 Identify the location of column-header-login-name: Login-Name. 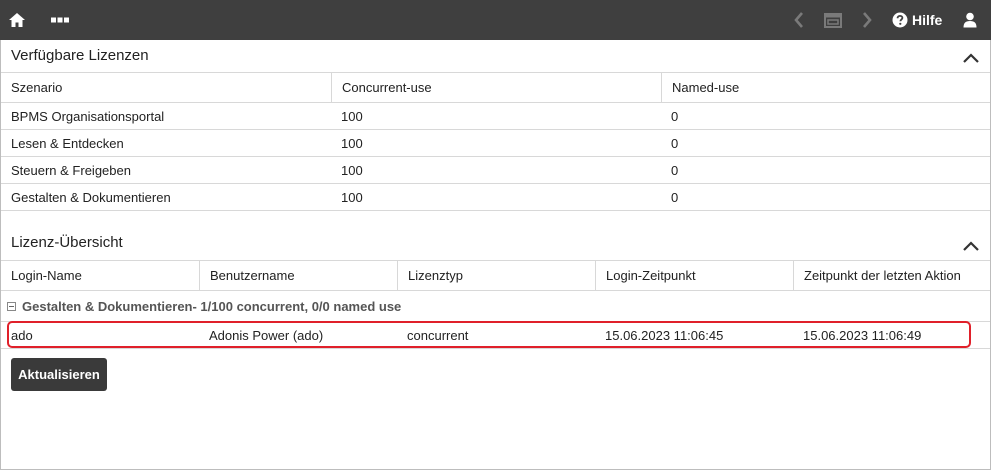
(100, 275).